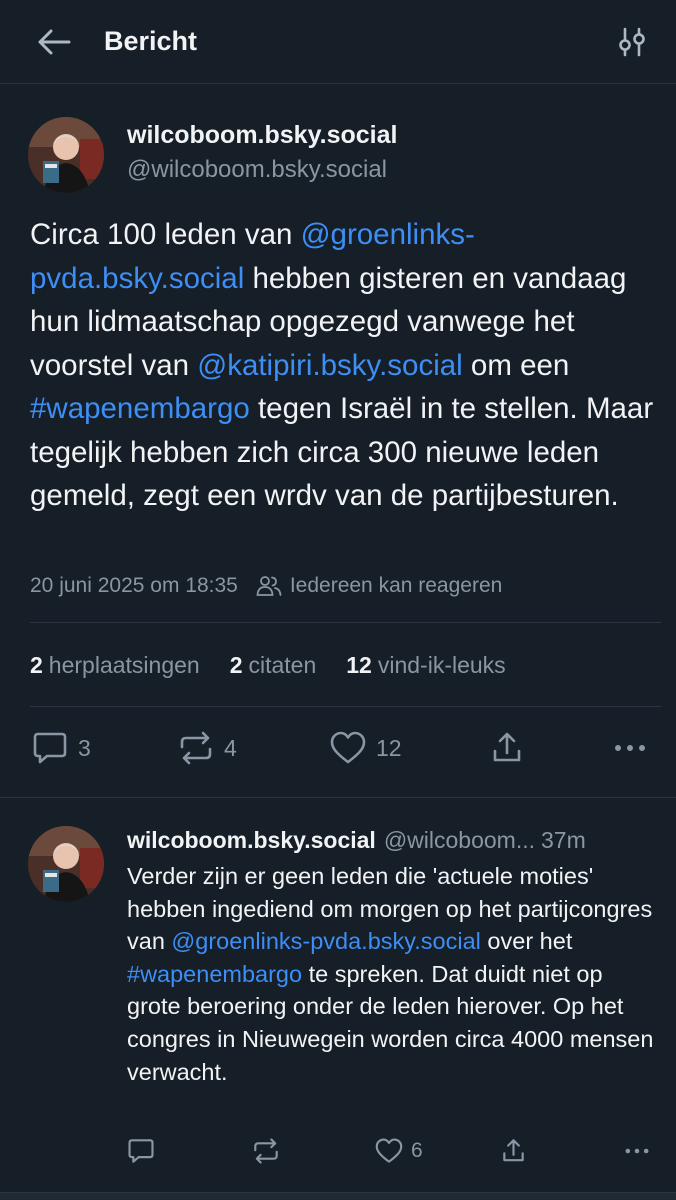 The image size is (676, 1200). Describe the element at coordinates (396, 585) in the screenshot. I see `reply-settings-label: Iedereen kan reageren` at that location.